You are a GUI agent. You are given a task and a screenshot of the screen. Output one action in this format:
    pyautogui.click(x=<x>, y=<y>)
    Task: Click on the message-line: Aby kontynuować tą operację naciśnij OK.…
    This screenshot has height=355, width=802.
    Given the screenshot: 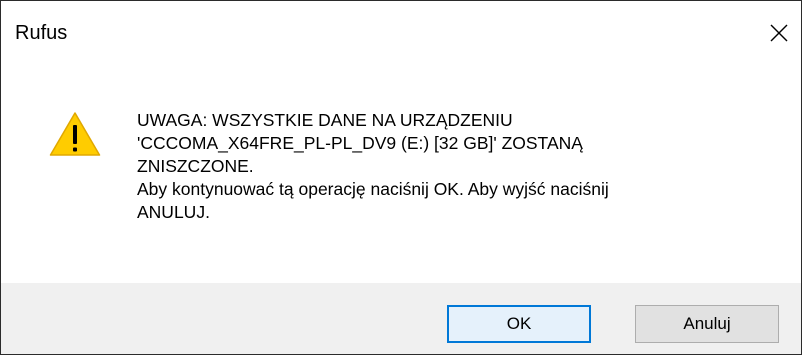 What is the action you would take?
    pyautogui.click(x=373, y=189)
    